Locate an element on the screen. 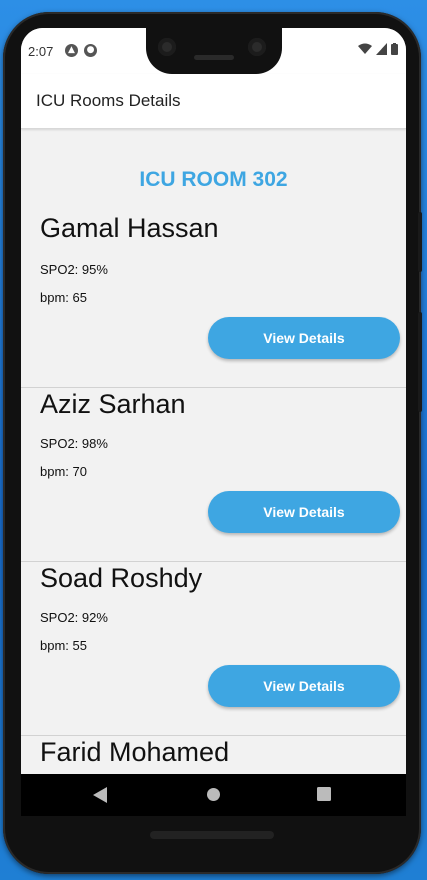  android-debug-icon: ▲ is located at coordinates (71, 50).